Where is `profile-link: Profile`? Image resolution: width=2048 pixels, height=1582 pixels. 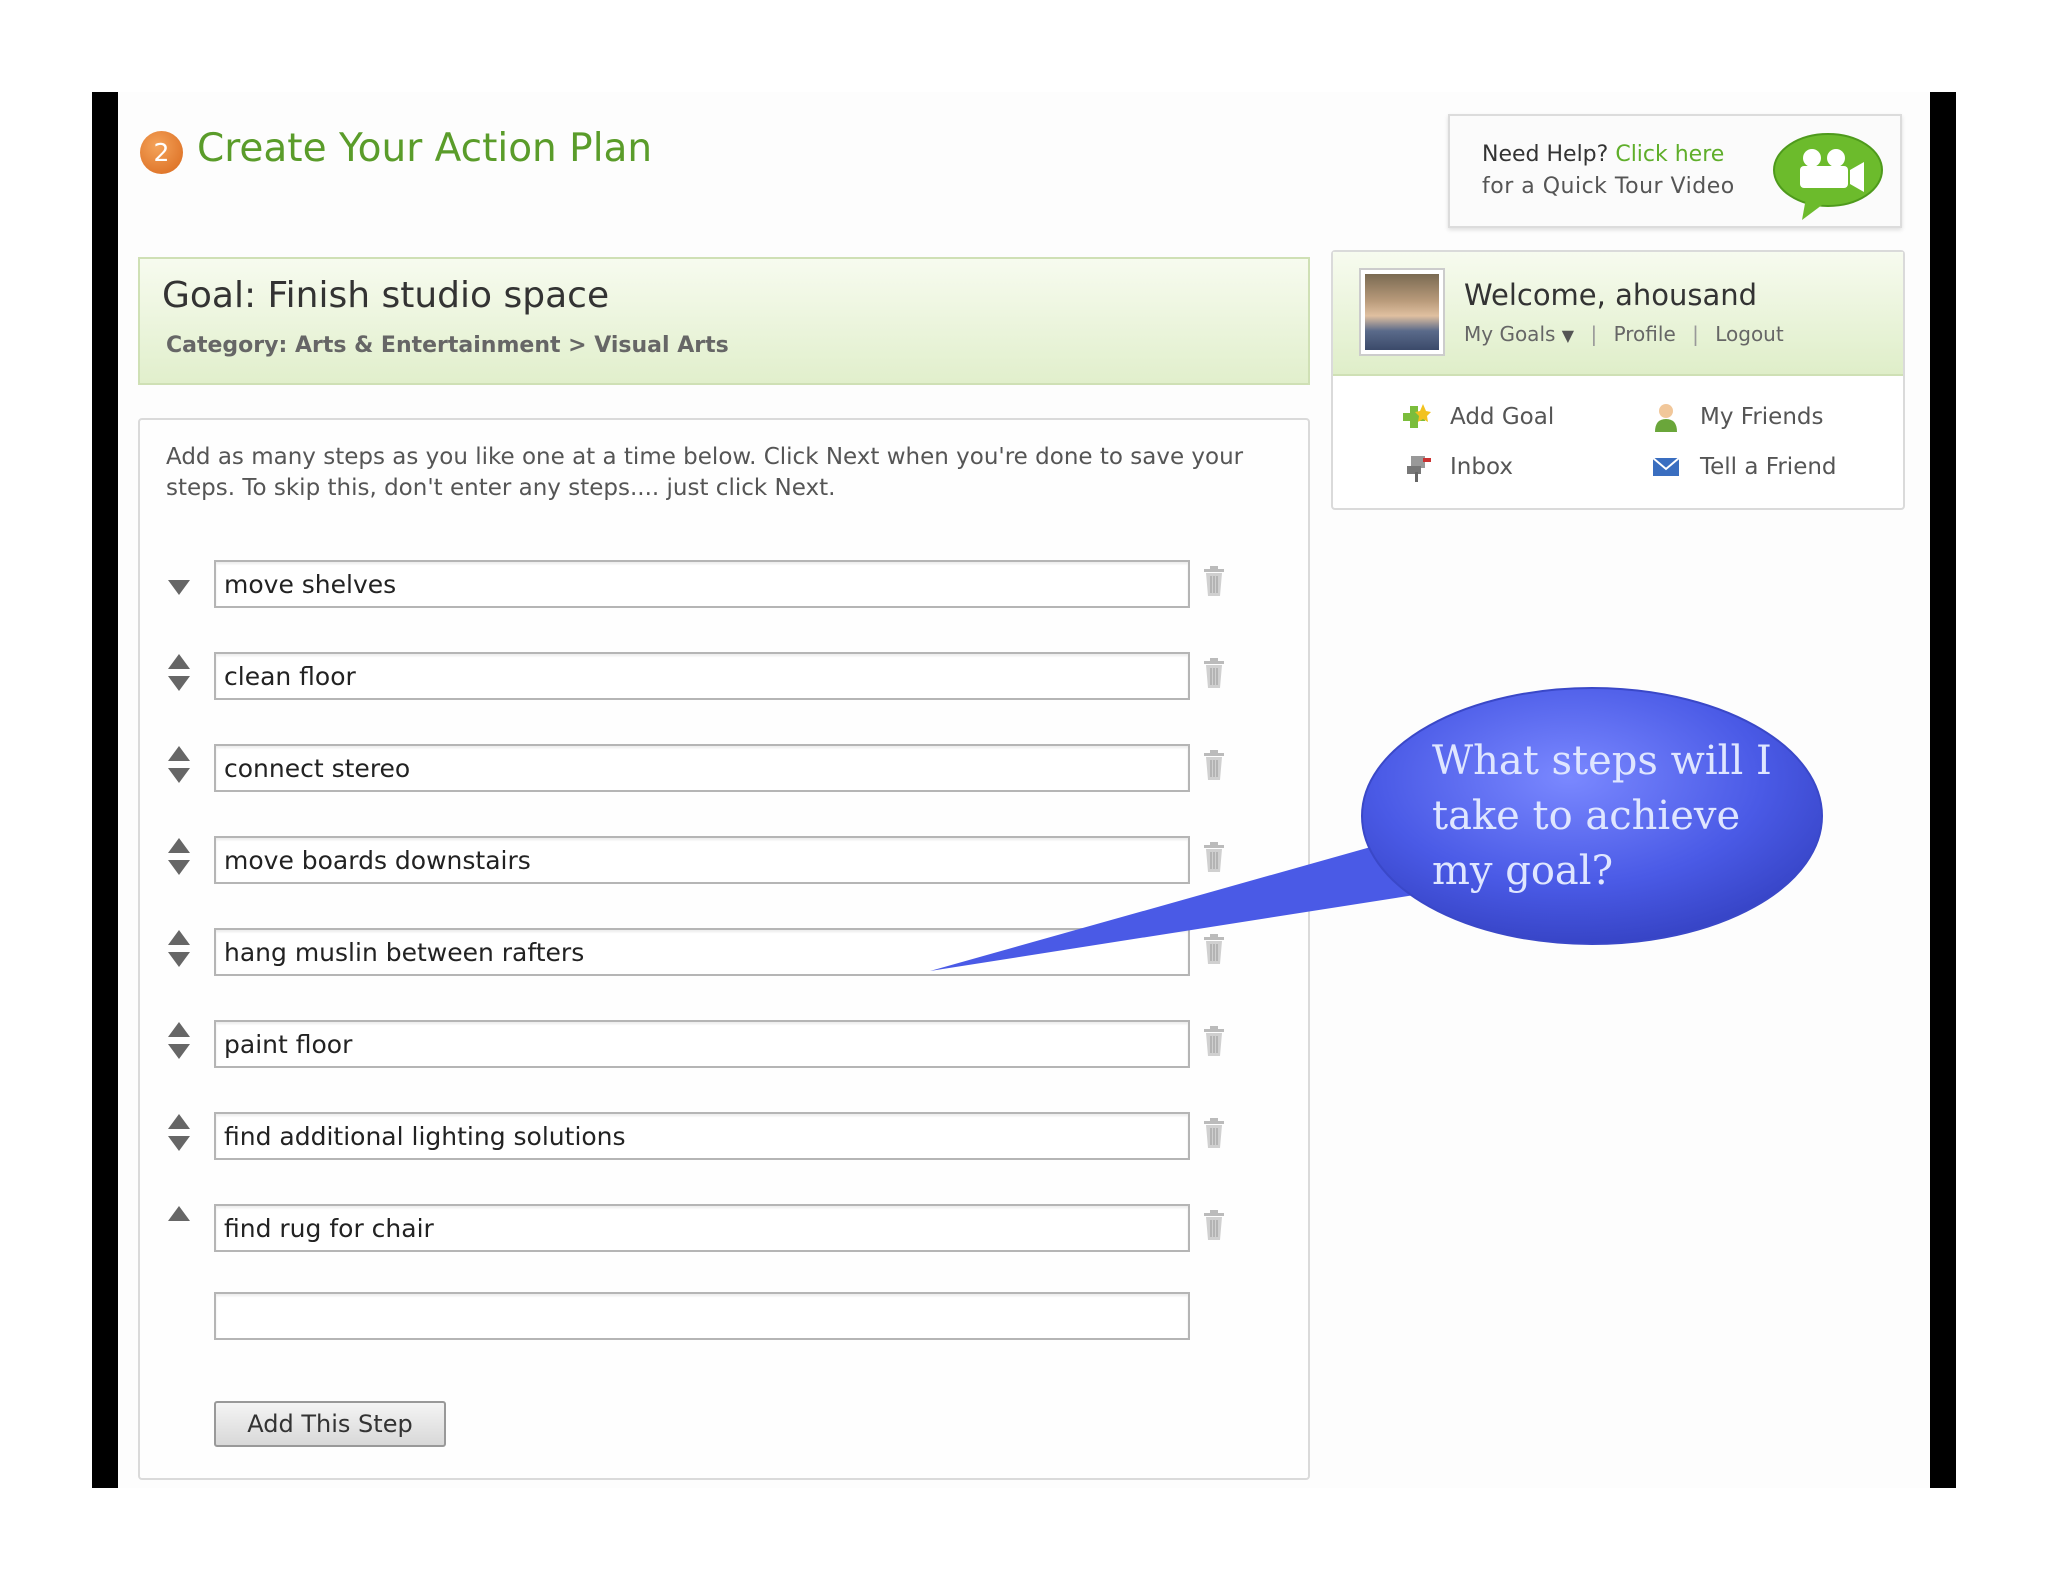 profile-link: Profile is located at coordinates (1645, 334).